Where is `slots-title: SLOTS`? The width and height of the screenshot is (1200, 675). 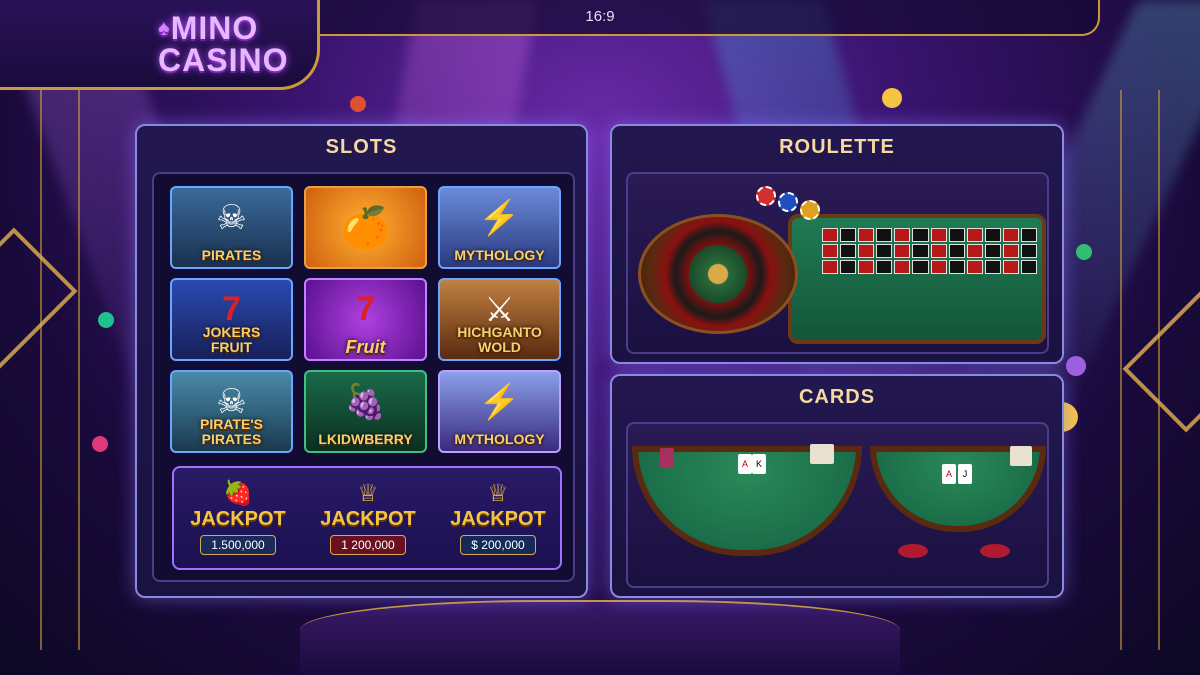 slots-title: SLOTS is located at coordinates (361, 147).